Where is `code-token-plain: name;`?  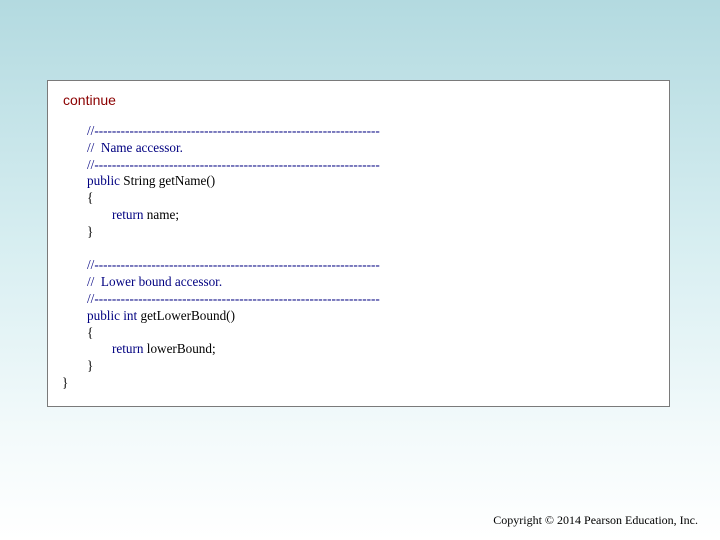 code-token-plain: name; is located at coordinates (163, 214).